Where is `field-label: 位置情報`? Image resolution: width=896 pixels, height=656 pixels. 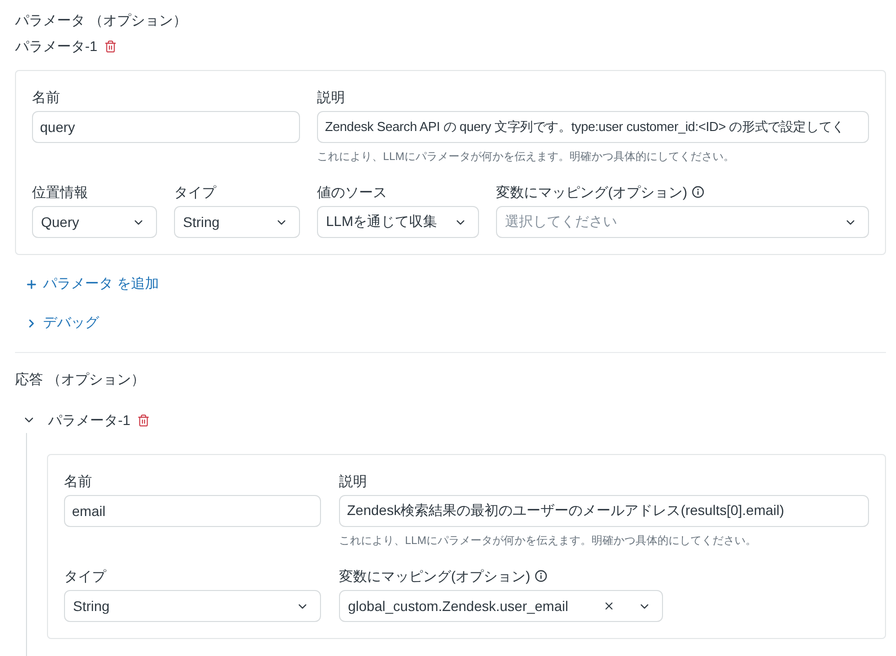
field-label: 位置情報 is located at coordinates (60, 192).